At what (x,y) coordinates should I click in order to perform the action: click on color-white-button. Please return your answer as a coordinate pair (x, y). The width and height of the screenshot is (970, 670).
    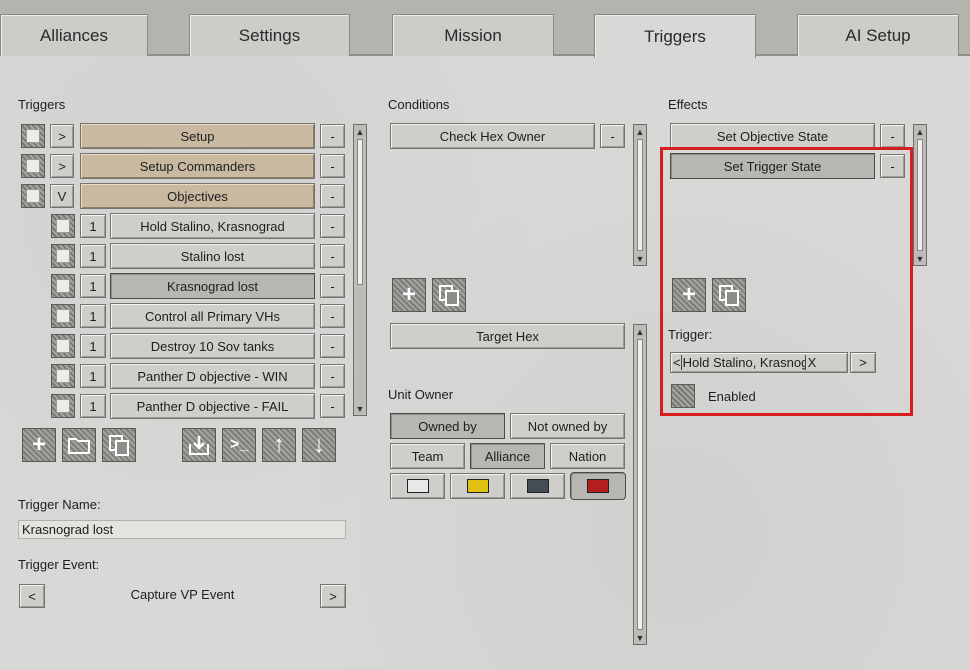
    Looking at the image, I should click on (417, 486).